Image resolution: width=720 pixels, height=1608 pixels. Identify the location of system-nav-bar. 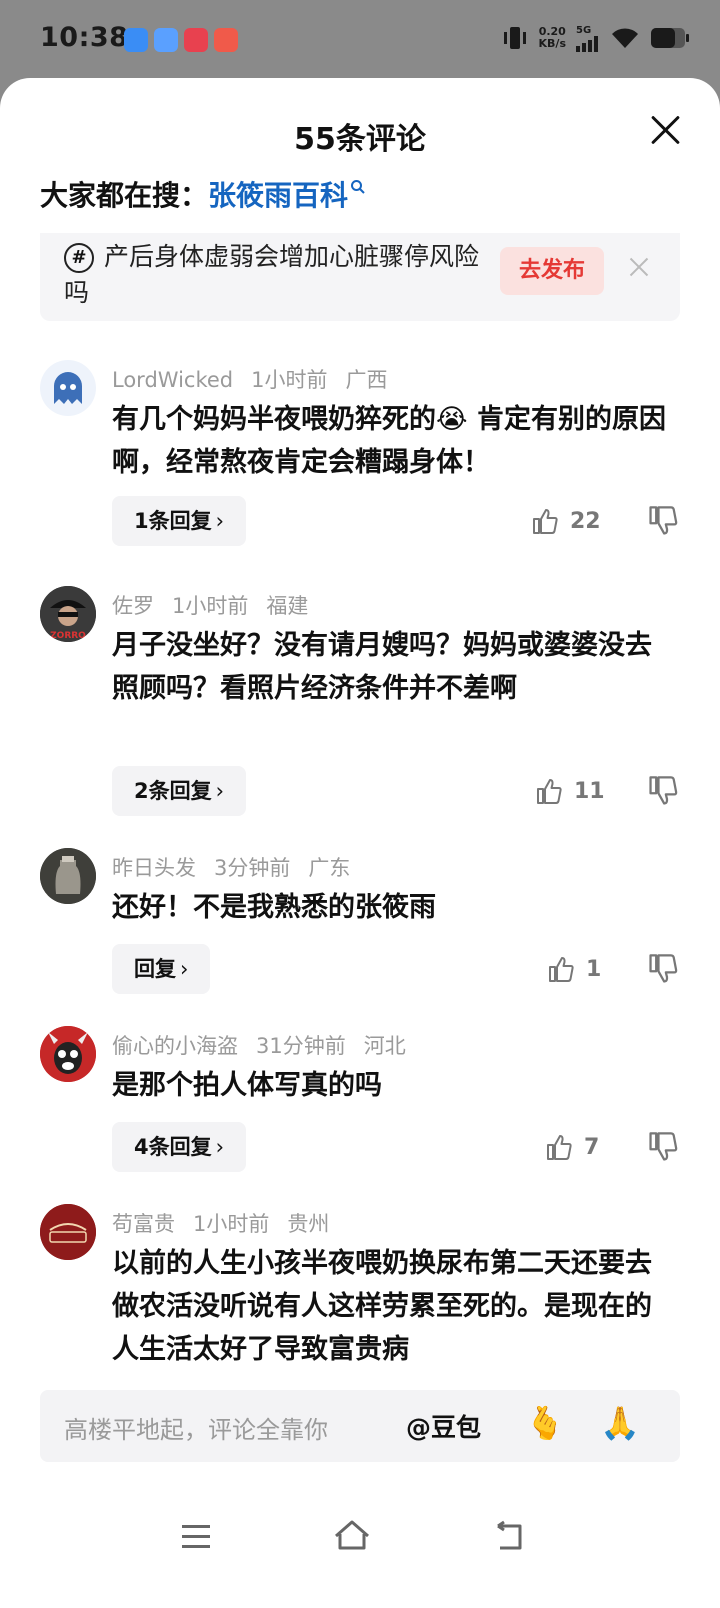
(360, 1549).